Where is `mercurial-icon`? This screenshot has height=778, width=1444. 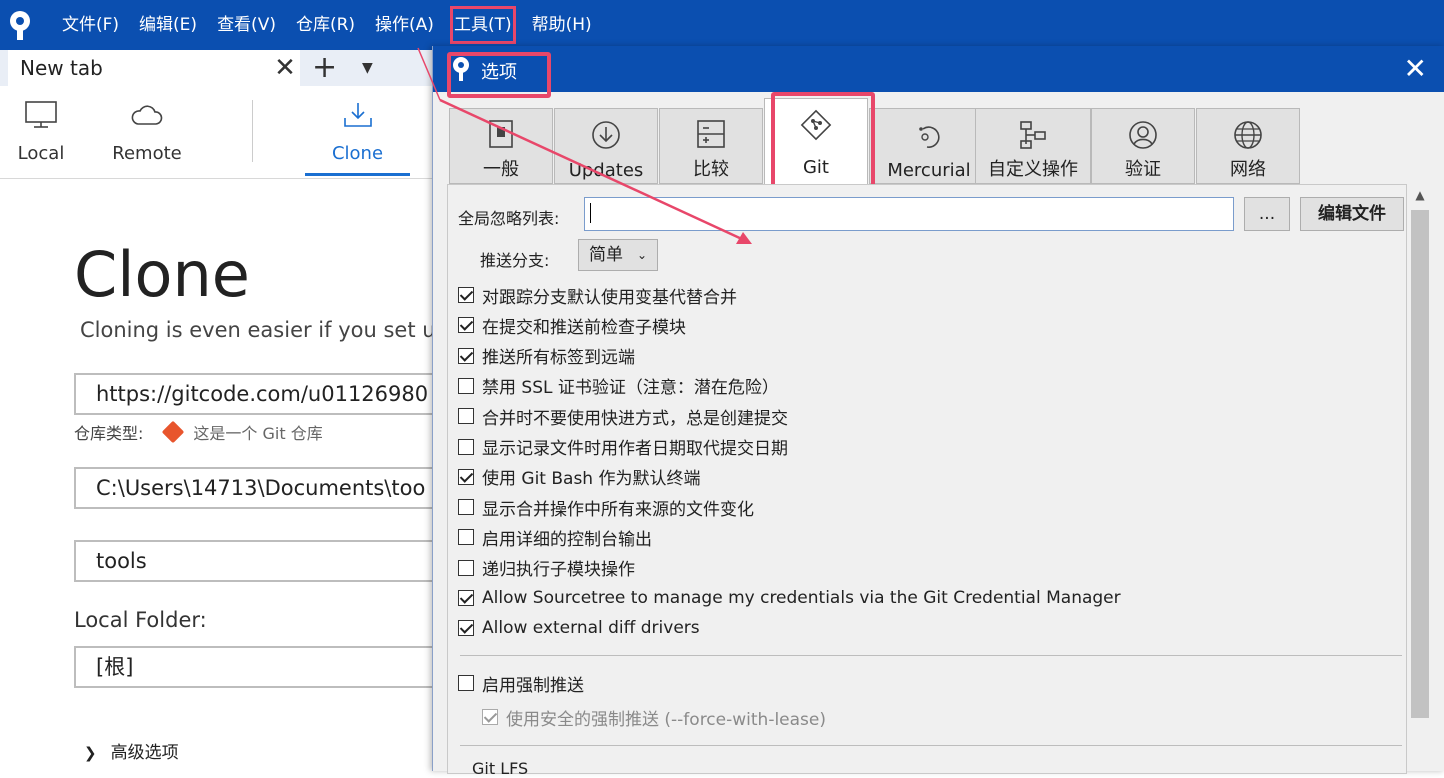 mercurial-icon is located at coordinates (929, 137).